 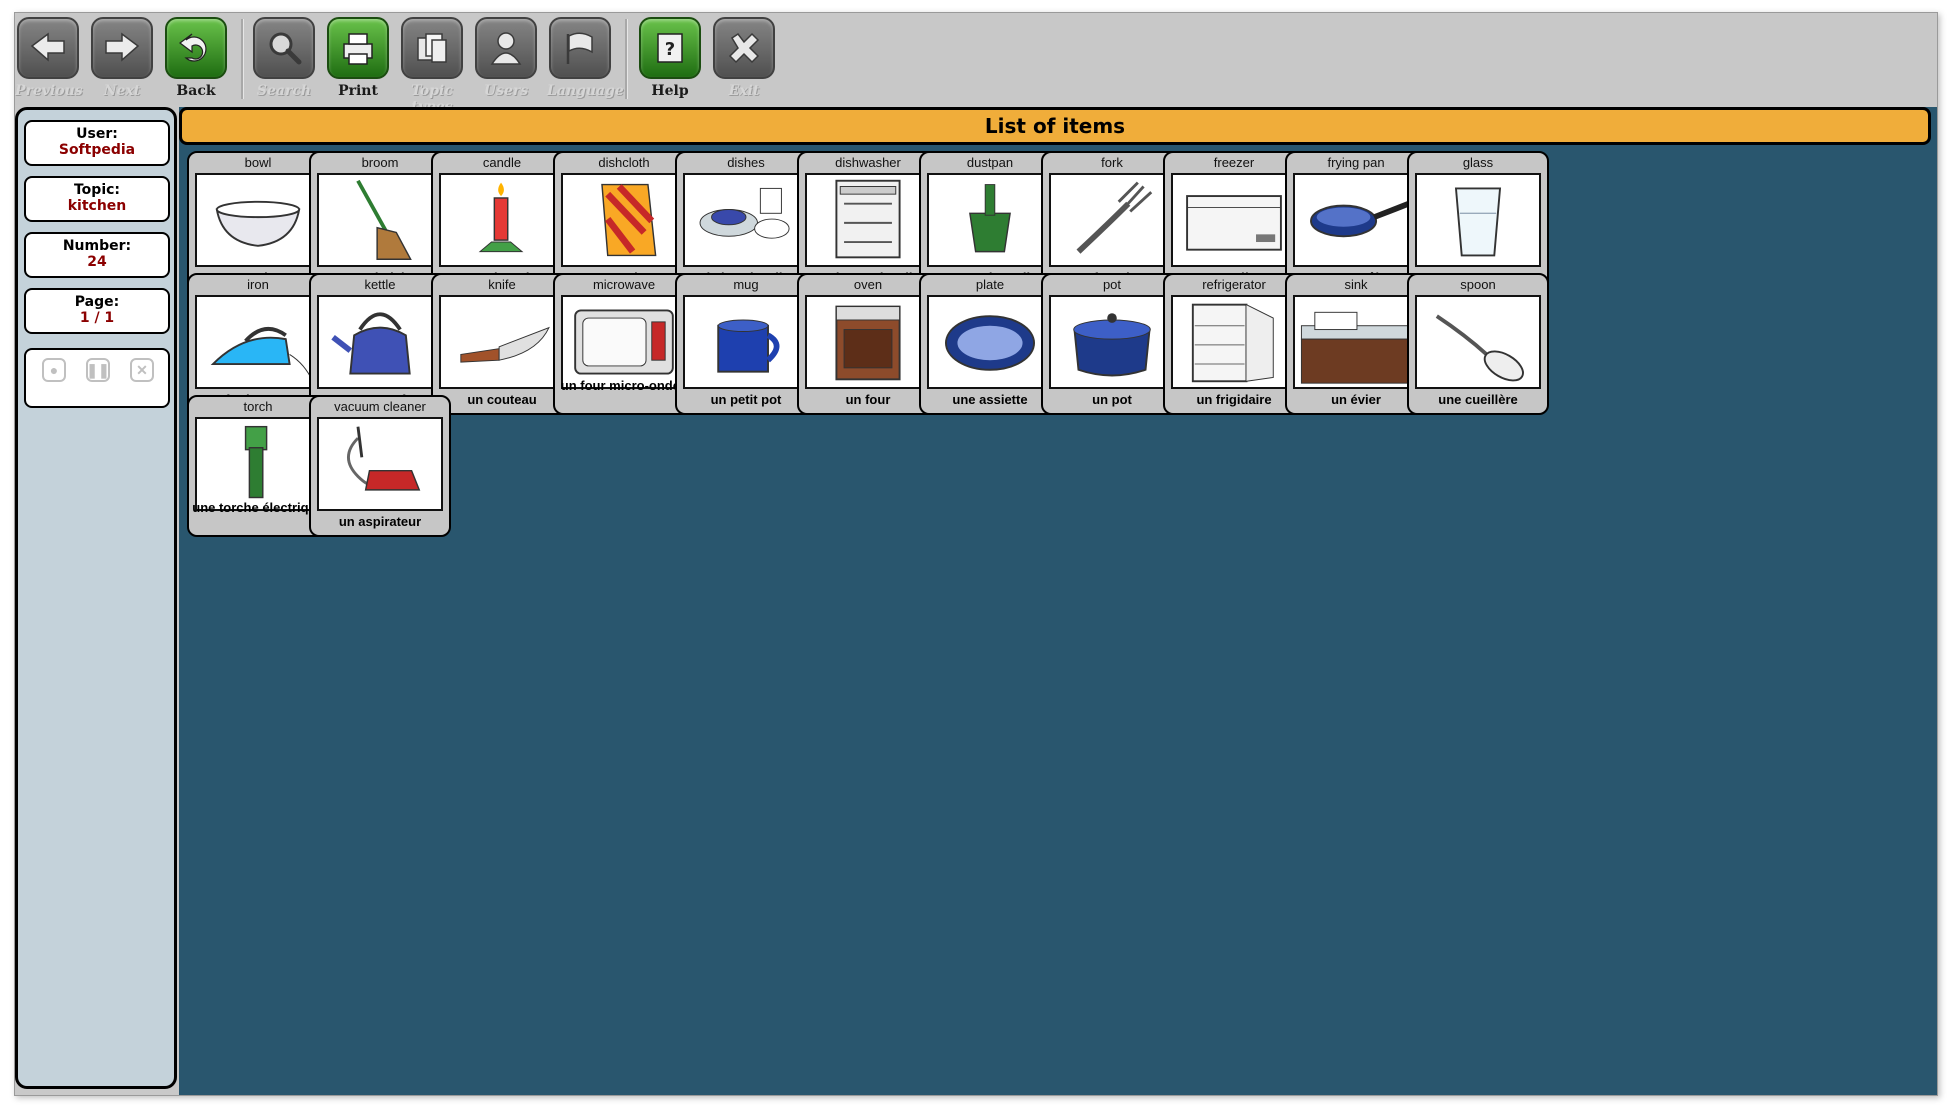 I want to click on plate-icon, so click(x=990, y=342).